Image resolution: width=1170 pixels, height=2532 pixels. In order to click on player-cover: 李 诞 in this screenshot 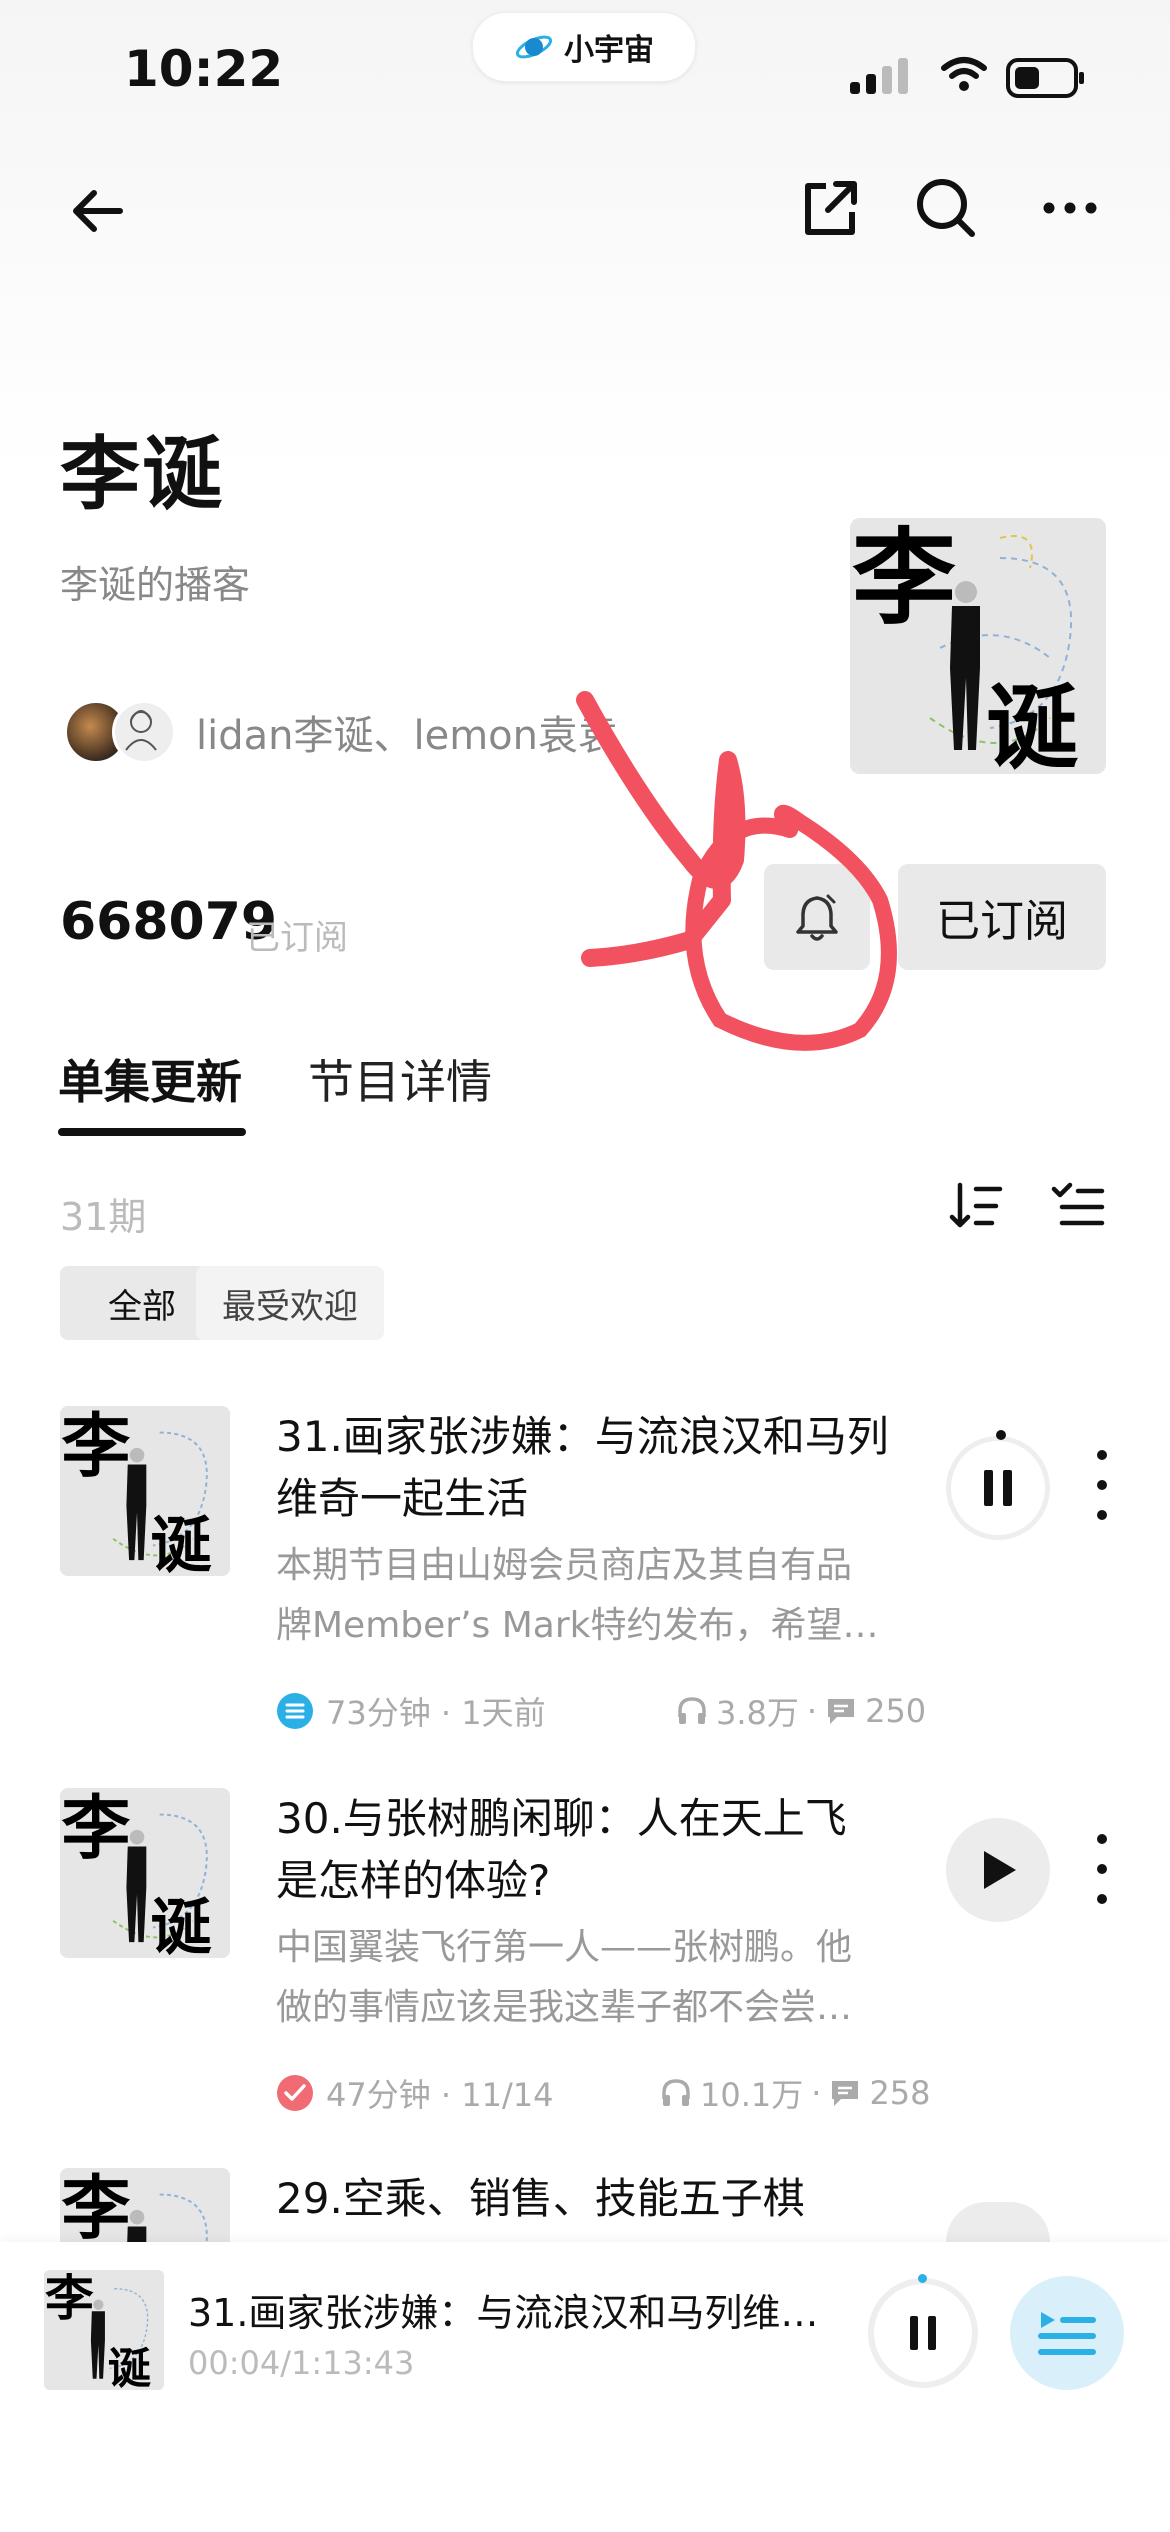, I will do `click(104, 2330)`.